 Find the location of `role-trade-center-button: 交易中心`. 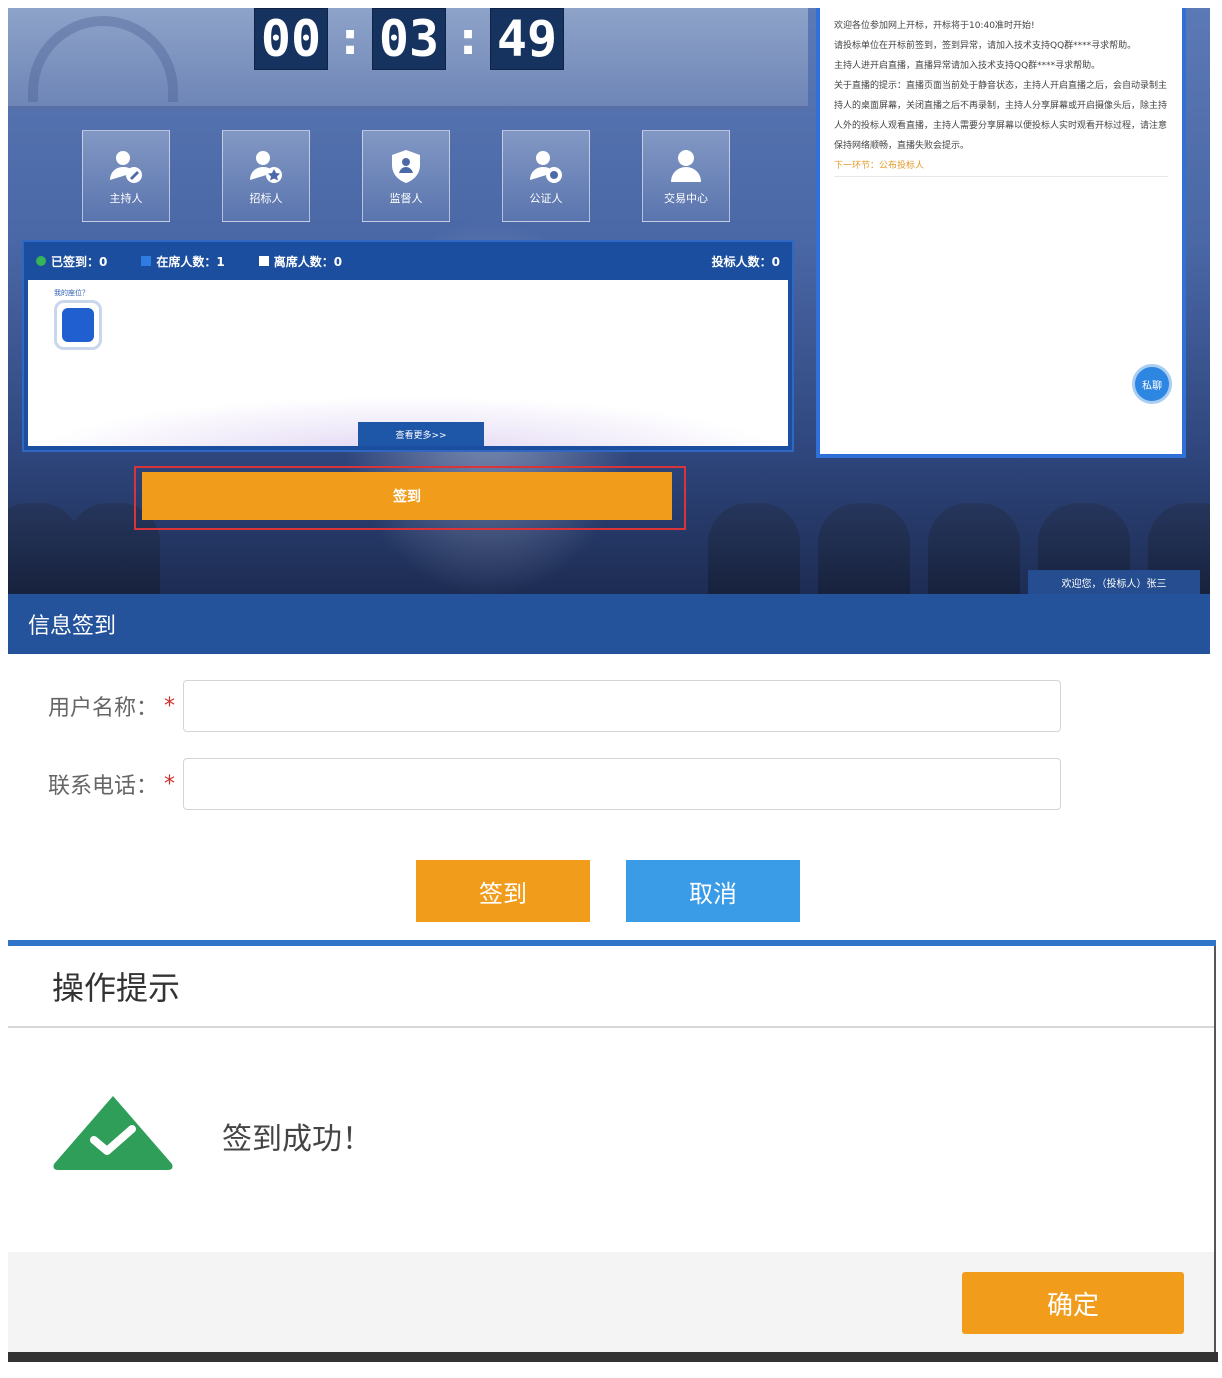

role-trade-center-button: 交易中心 is located at coordinates (686, 176).